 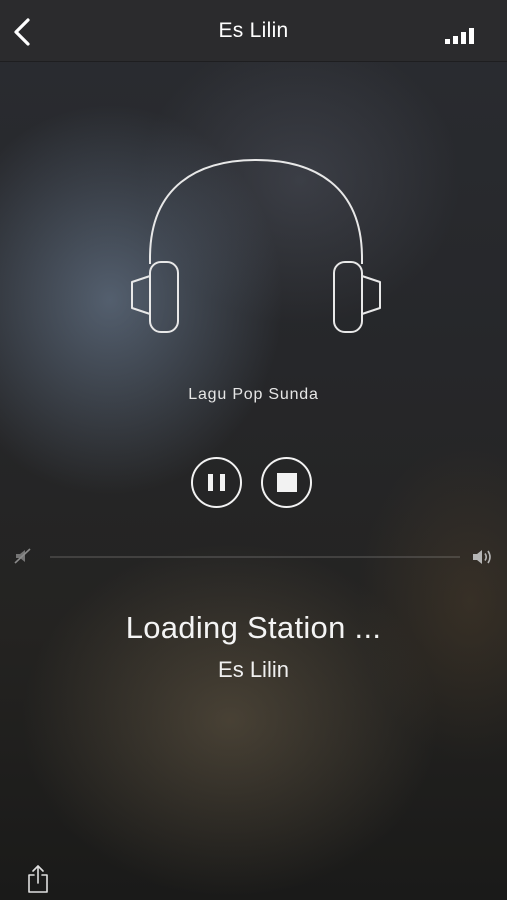 I want to click on share-button, so click(x=38, y=879).